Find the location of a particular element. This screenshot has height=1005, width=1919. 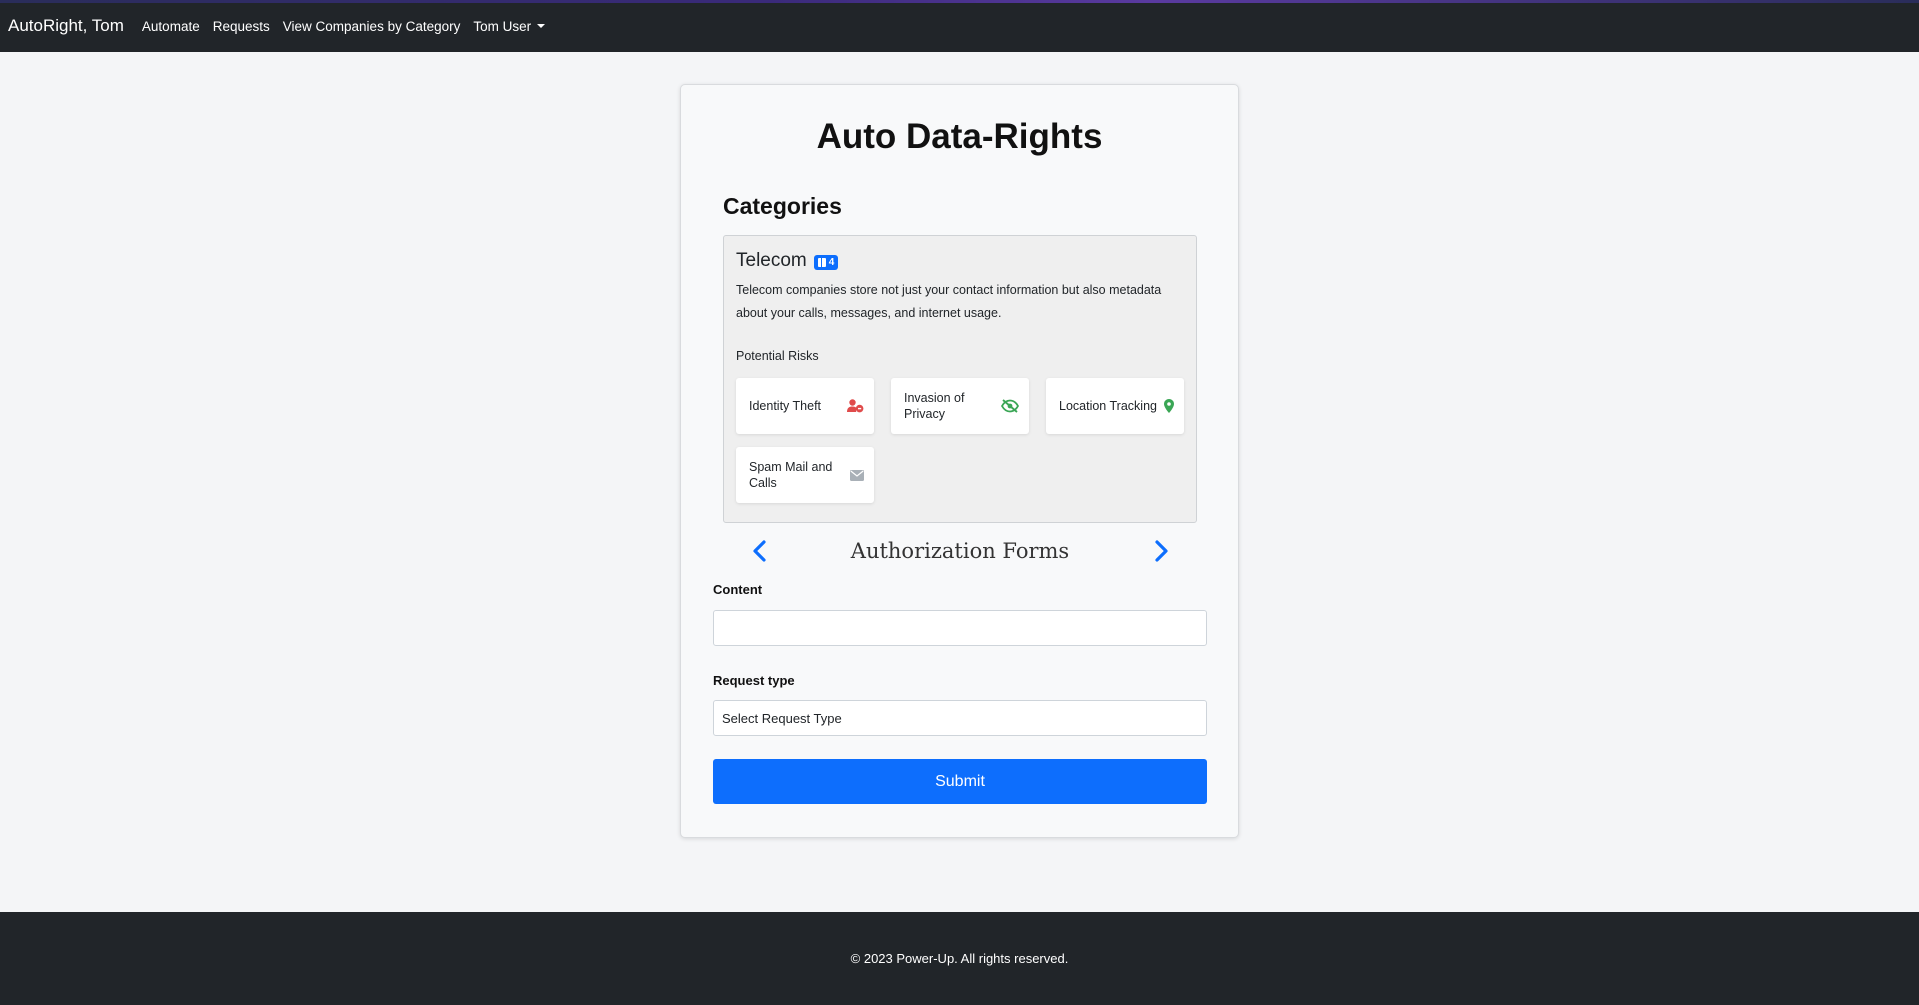

authorization-forms-nav: Authorization Forms is located at coordinates (960, 551).